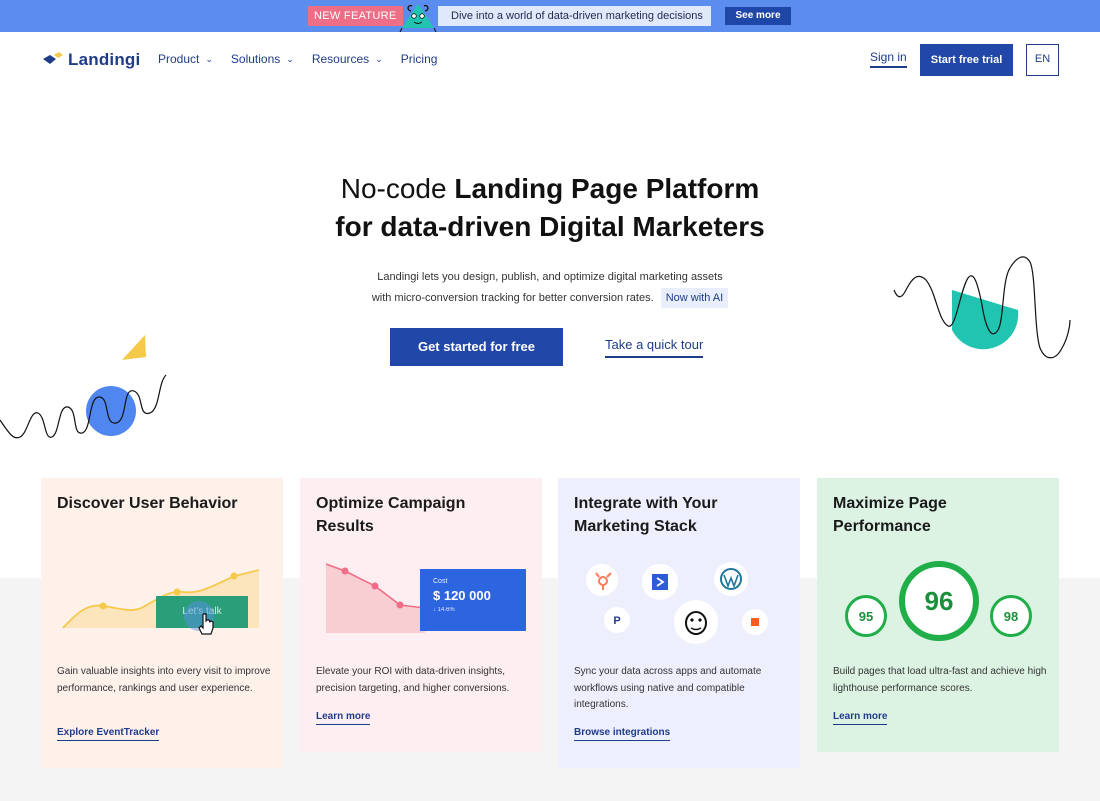 This screenshot has height=801, width=1100. What do you see at coordinates (255, 59) in the screenshot?
I see `nav-solutions-label: Solutions` at bounding box center [255, 59].